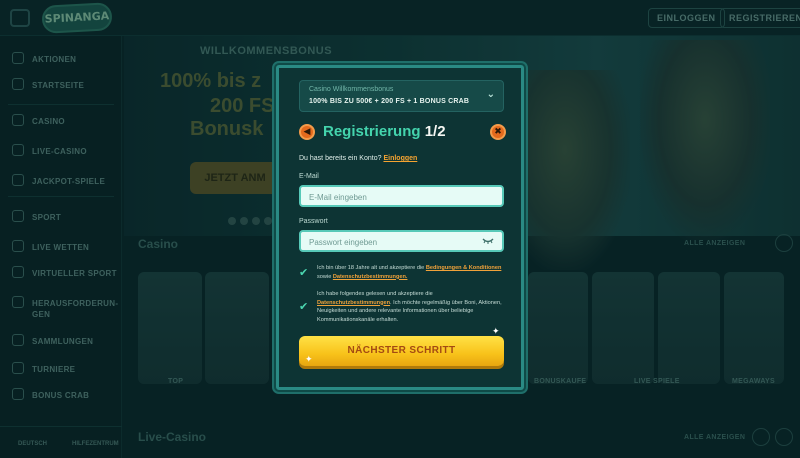  I want to click on password-field, so click(399, 242).